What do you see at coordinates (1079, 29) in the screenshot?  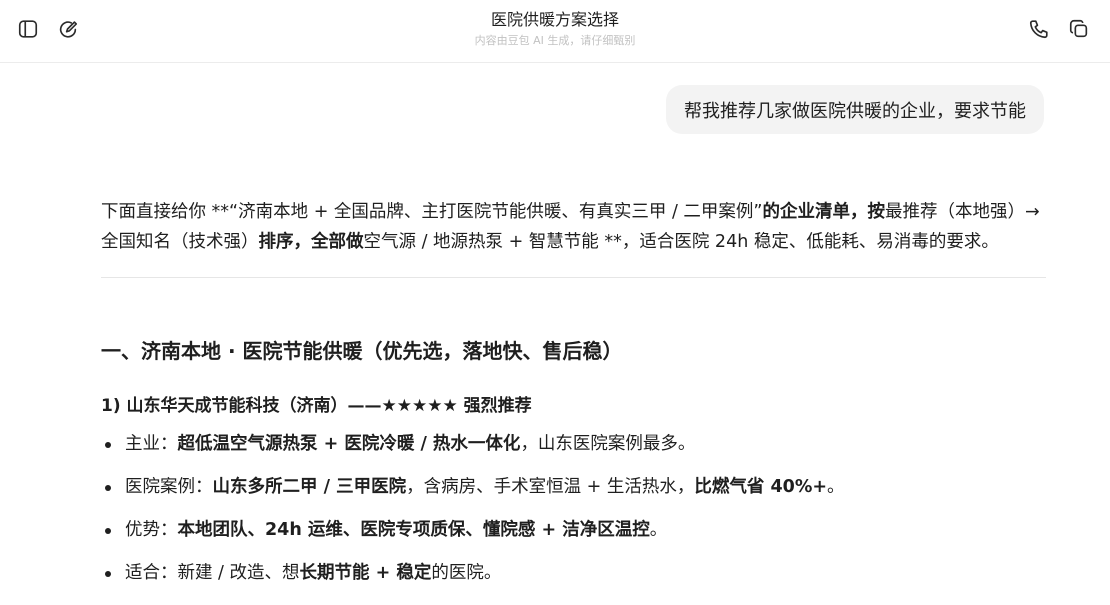 I see `copy-icon` at bounding box center [1079, 29].